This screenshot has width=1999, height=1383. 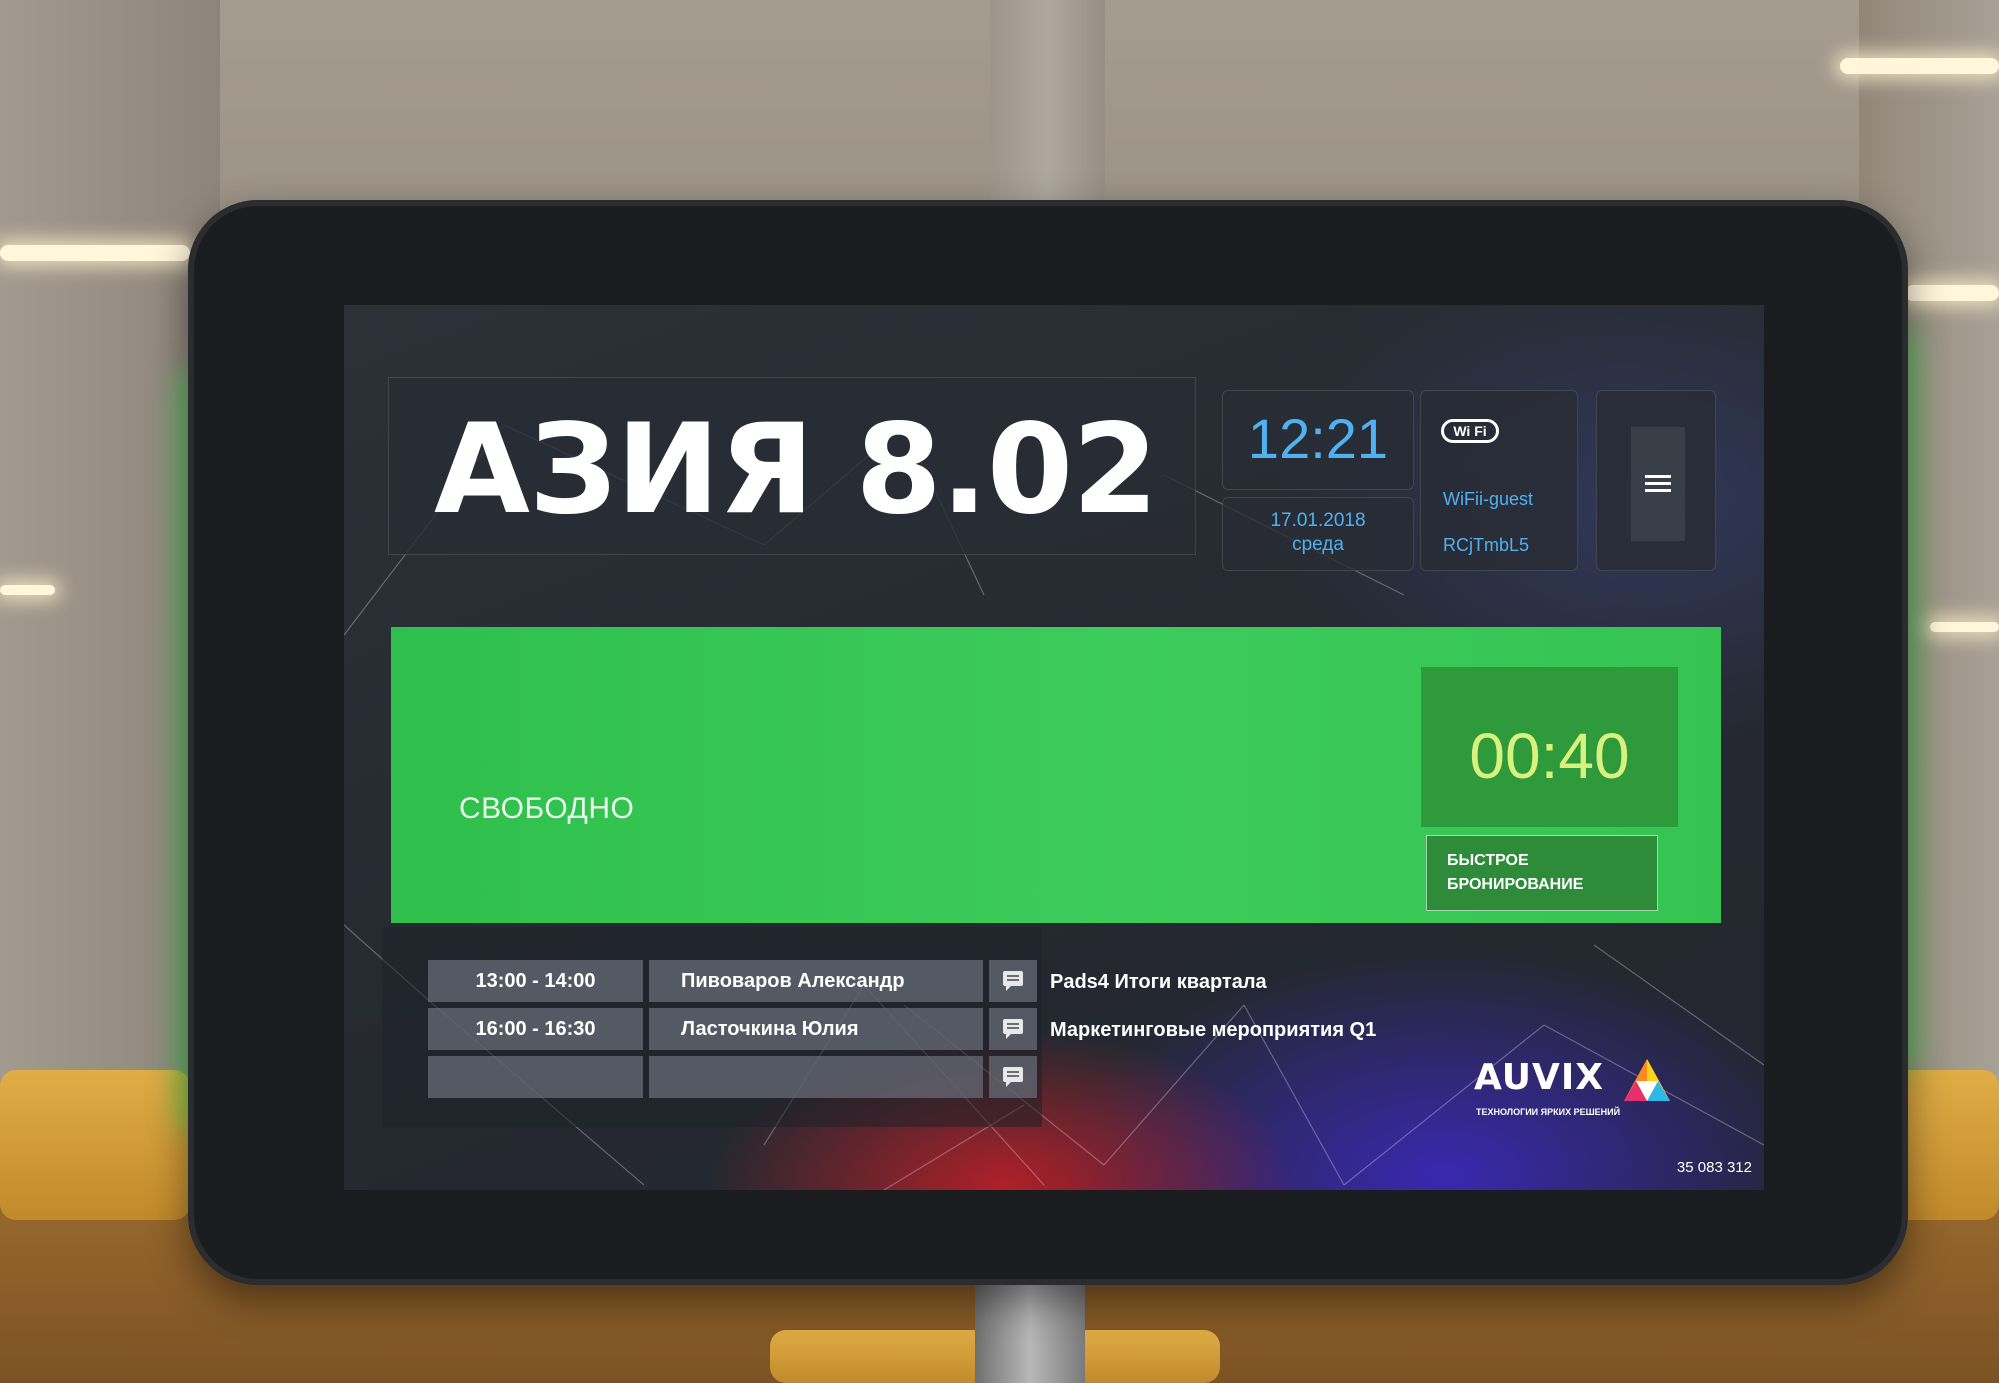 I want to click on tablet-stand, so click(x=1030, y=1331).